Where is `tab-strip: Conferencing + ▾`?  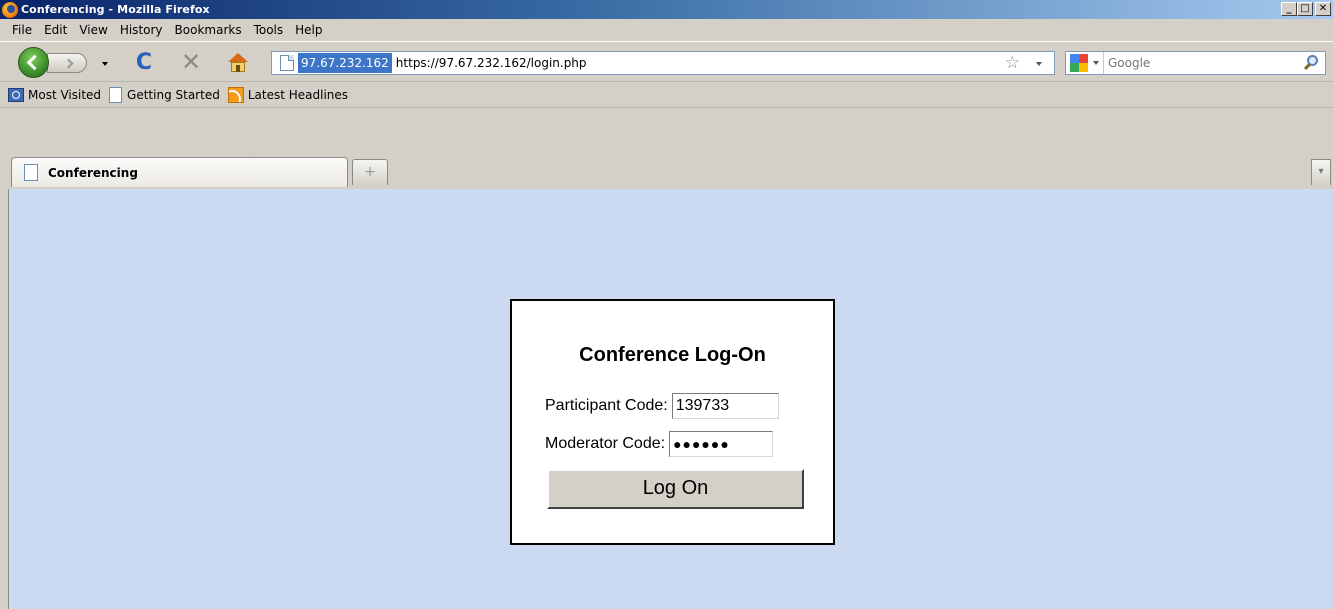
tab-strip: Conferencing + ▾ is located at coordinates (666, 148).